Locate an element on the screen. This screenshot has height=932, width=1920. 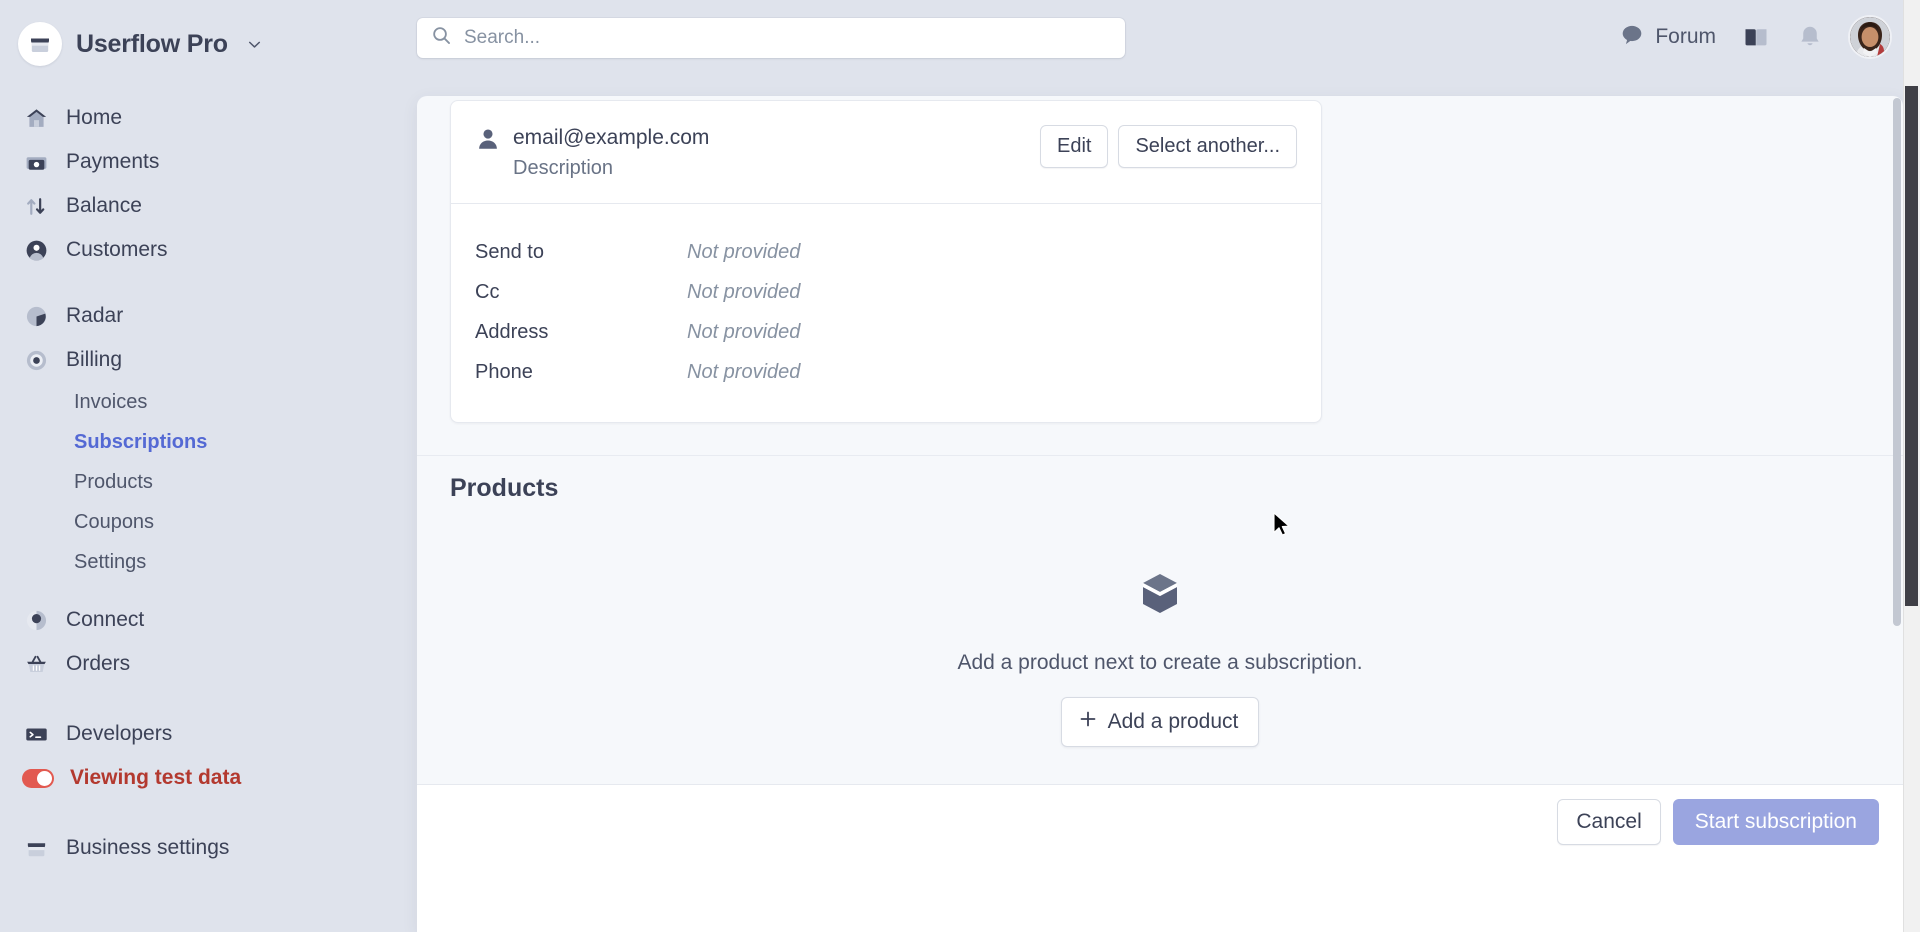
sidebar-item-label: Home is located at coordinates (94, 117).